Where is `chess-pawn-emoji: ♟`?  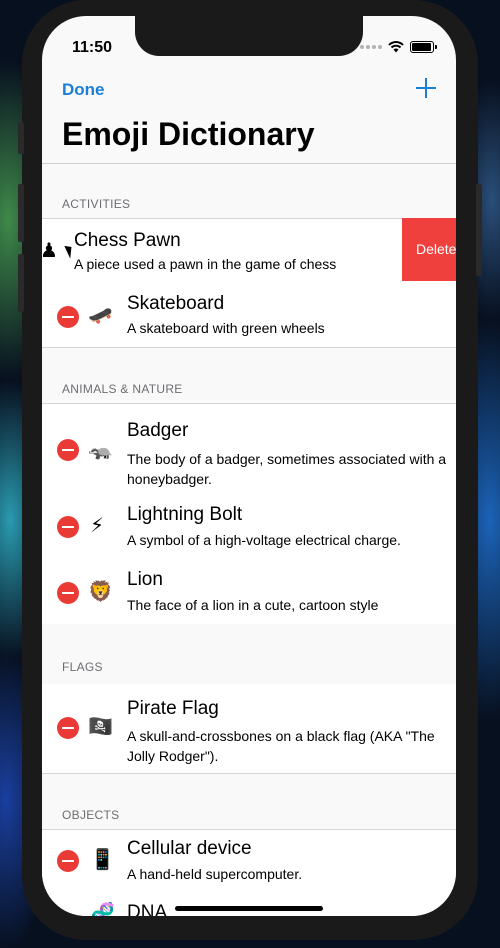
chess-pawn-emoji: ♟ is located at coordinates (50, 251).